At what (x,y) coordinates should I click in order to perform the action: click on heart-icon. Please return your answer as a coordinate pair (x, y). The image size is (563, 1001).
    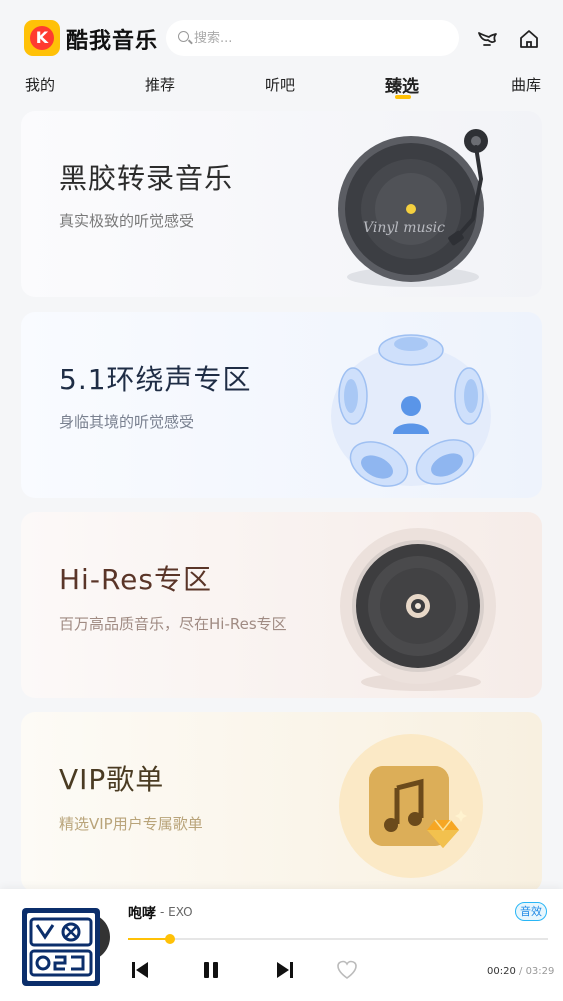
    Looking at the image, I should click on (347, 969).